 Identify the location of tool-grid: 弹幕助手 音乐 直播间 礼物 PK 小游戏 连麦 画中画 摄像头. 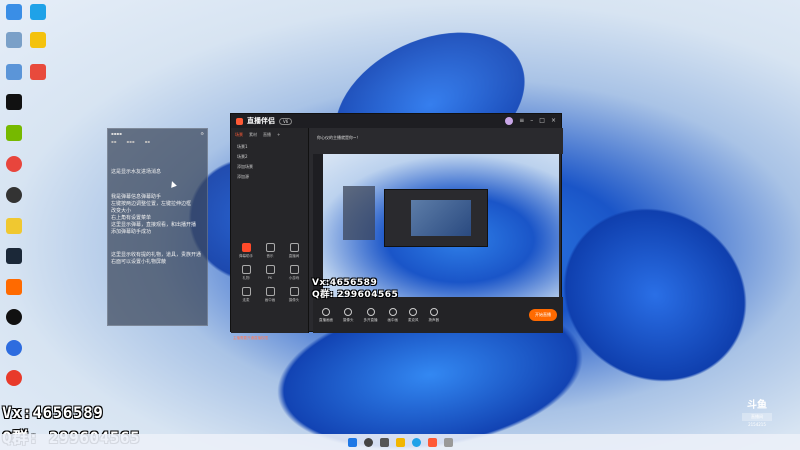
(270, 273).